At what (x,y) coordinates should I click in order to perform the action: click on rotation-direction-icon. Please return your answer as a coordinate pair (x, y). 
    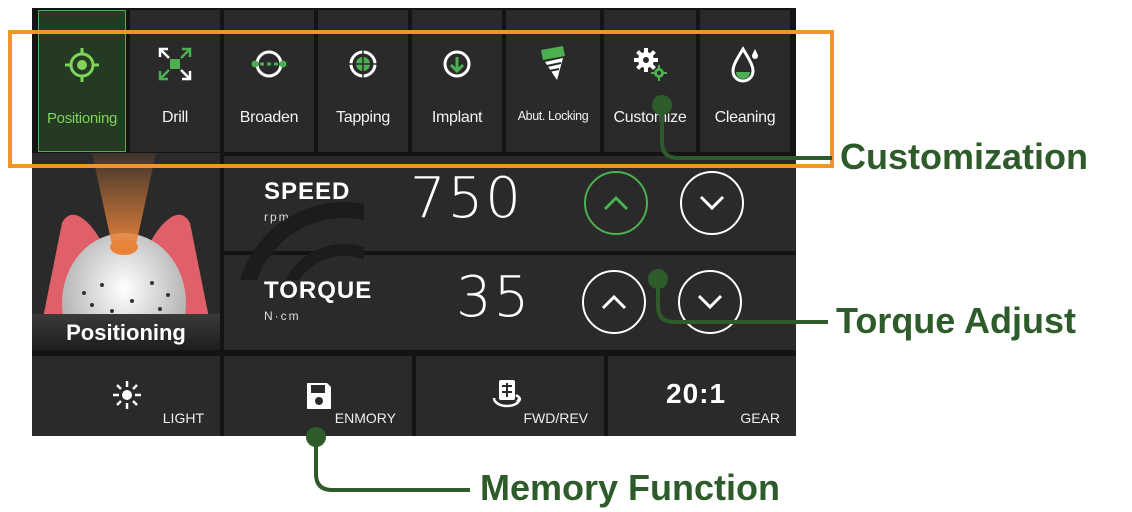
    Looking at the image, I should click on (507, 394).